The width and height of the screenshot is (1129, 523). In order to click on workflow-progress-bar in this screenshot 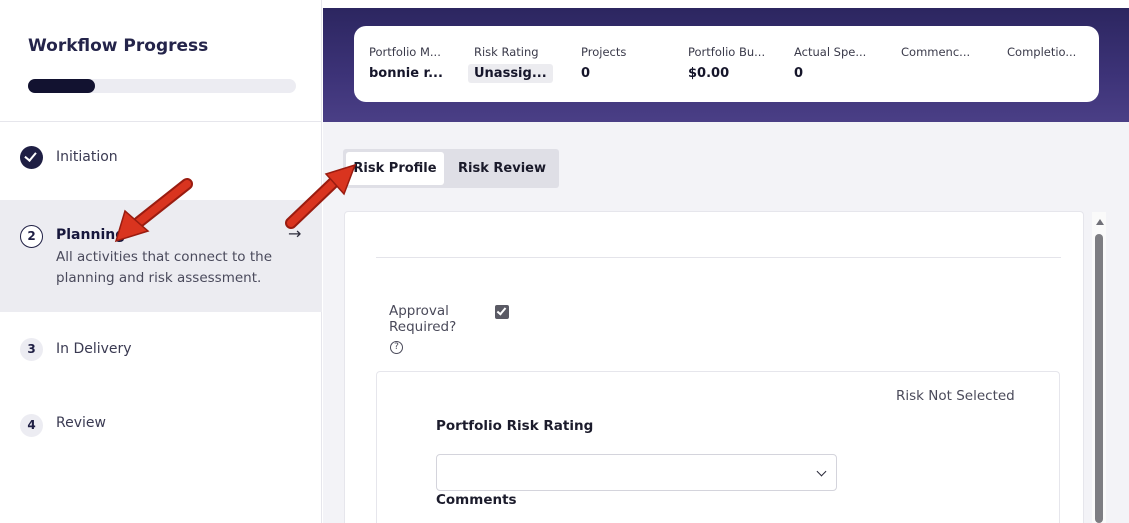, I will do `click(162, 86)`.